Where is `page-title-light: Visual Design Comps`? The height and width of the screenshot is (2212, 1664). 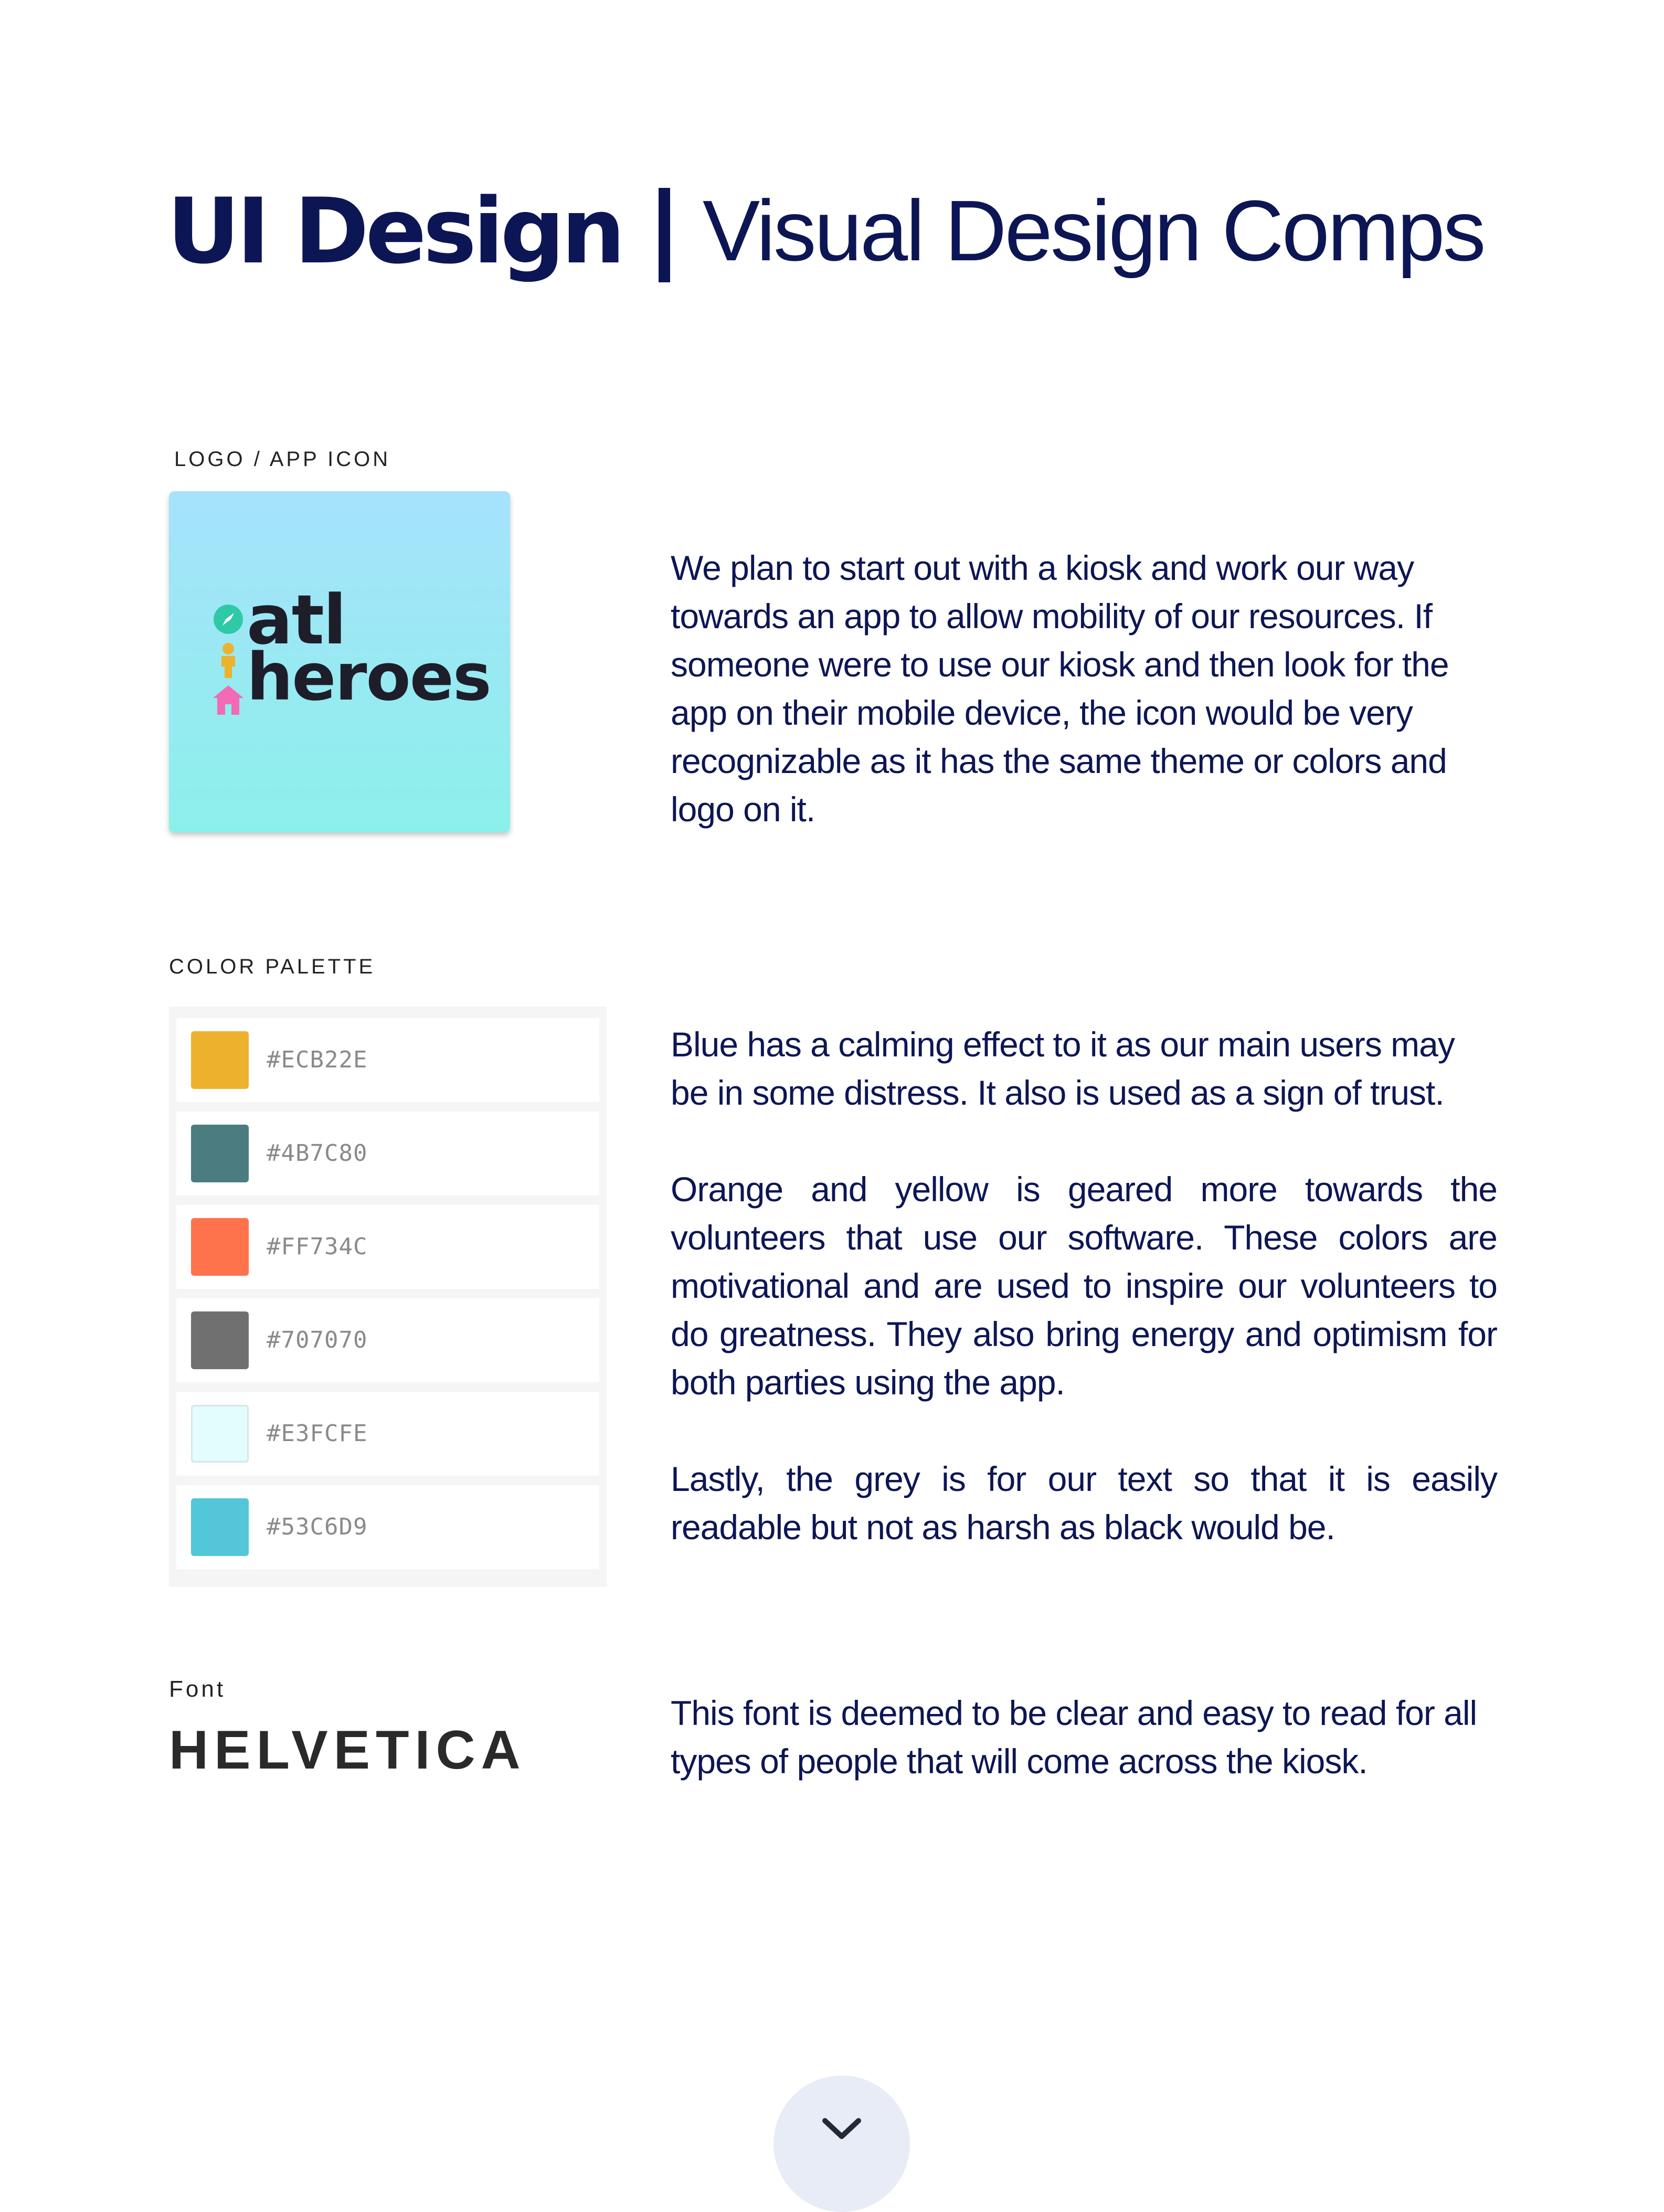
page-title-light: Visual Design Comps is located at coordinates (1094, 231).